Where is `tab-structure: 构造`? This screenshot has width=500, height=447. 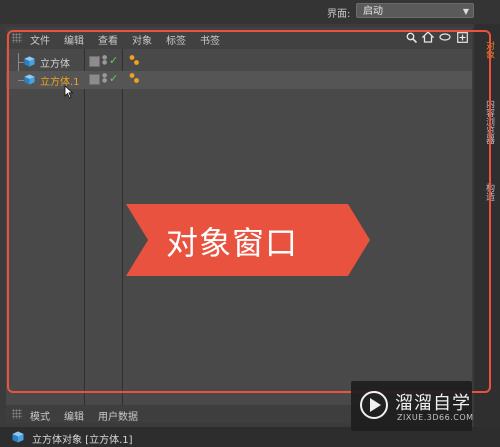
tab-structure: 构造 is located at coordinates (486, 192).